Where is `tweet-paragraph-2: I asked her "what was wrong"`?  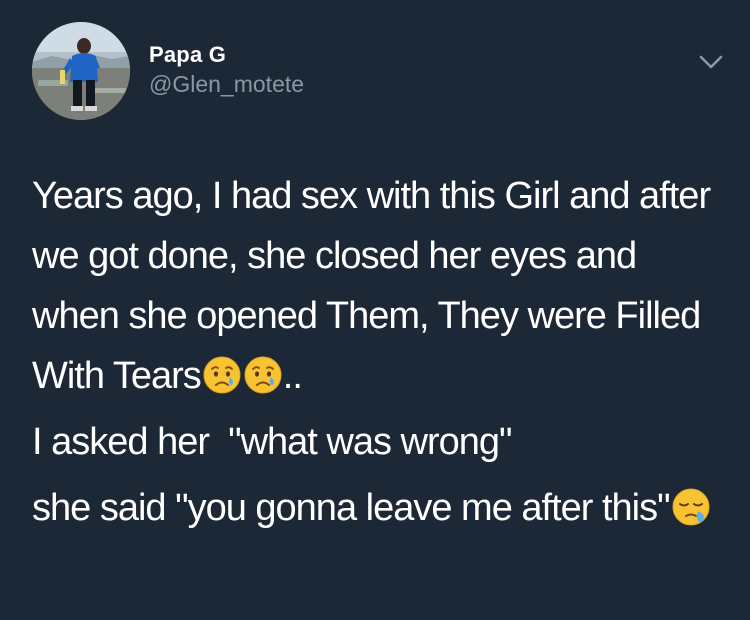
tweet-paragraph-2: I asked her "what was wrong" is located at coordinates (379, 442).